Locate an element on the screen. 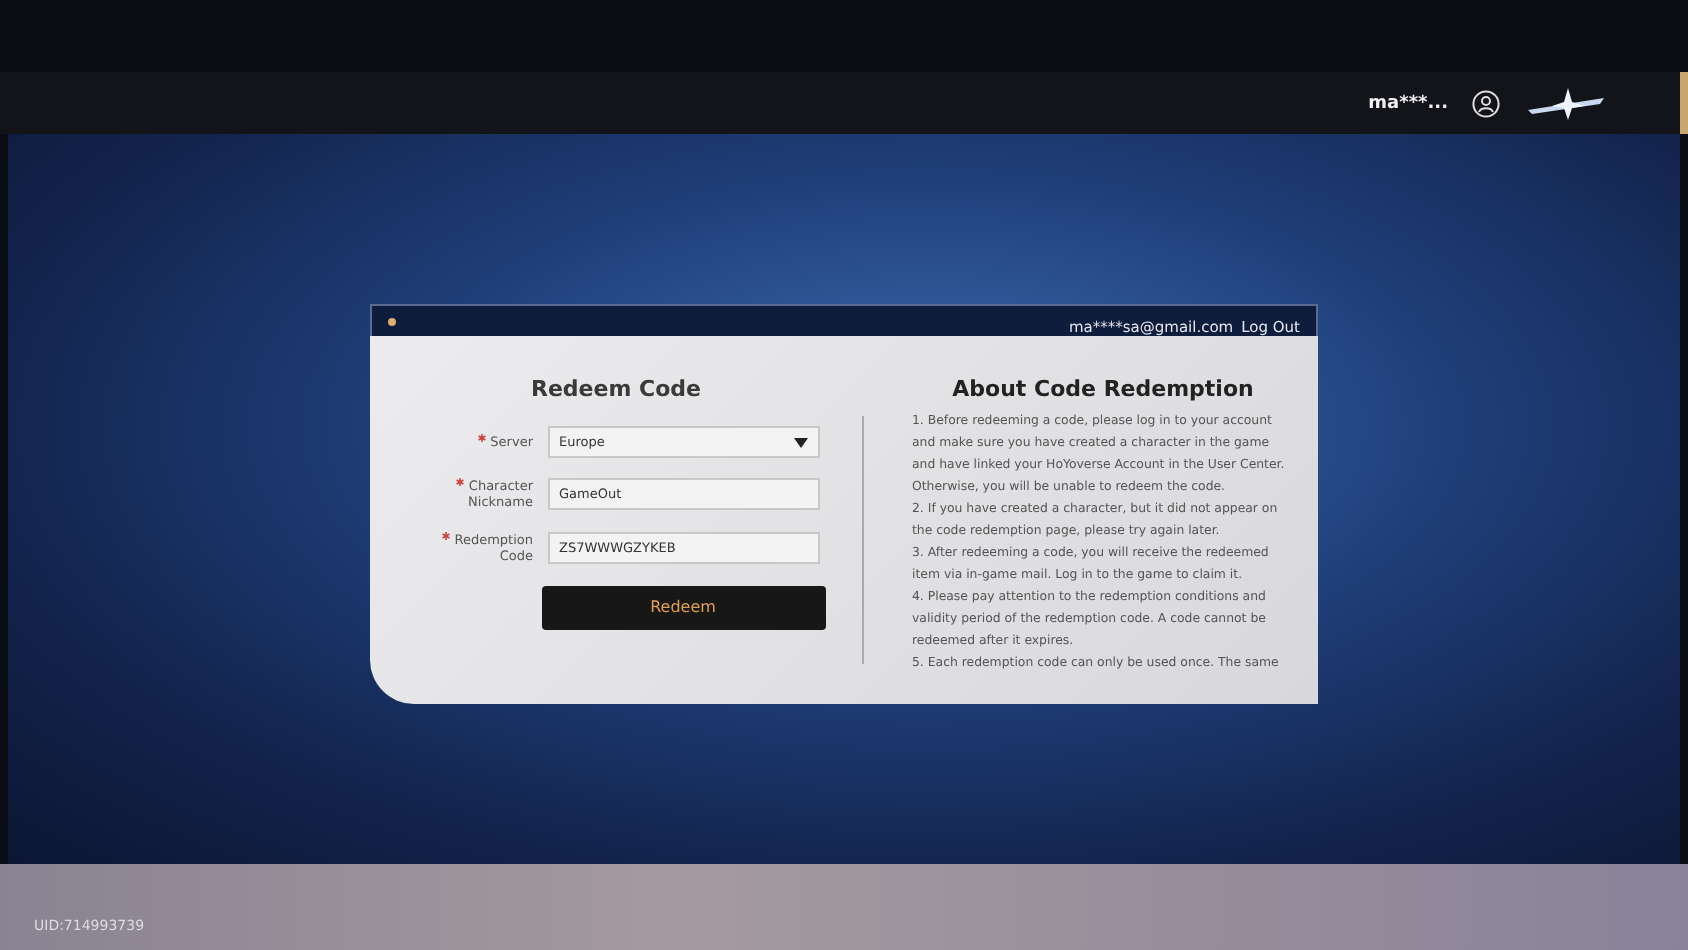  user-icon is located at coordinates (1486, 103).